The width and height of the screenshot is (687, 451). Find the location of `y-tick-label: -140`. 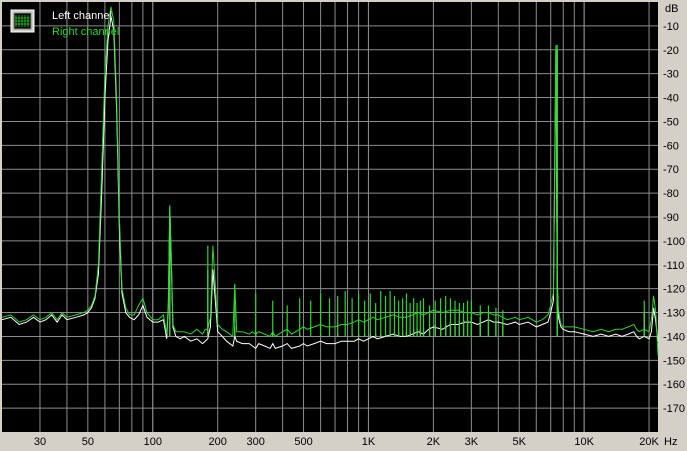

y-tick-label: -140 is located at coordinates (674, 337).